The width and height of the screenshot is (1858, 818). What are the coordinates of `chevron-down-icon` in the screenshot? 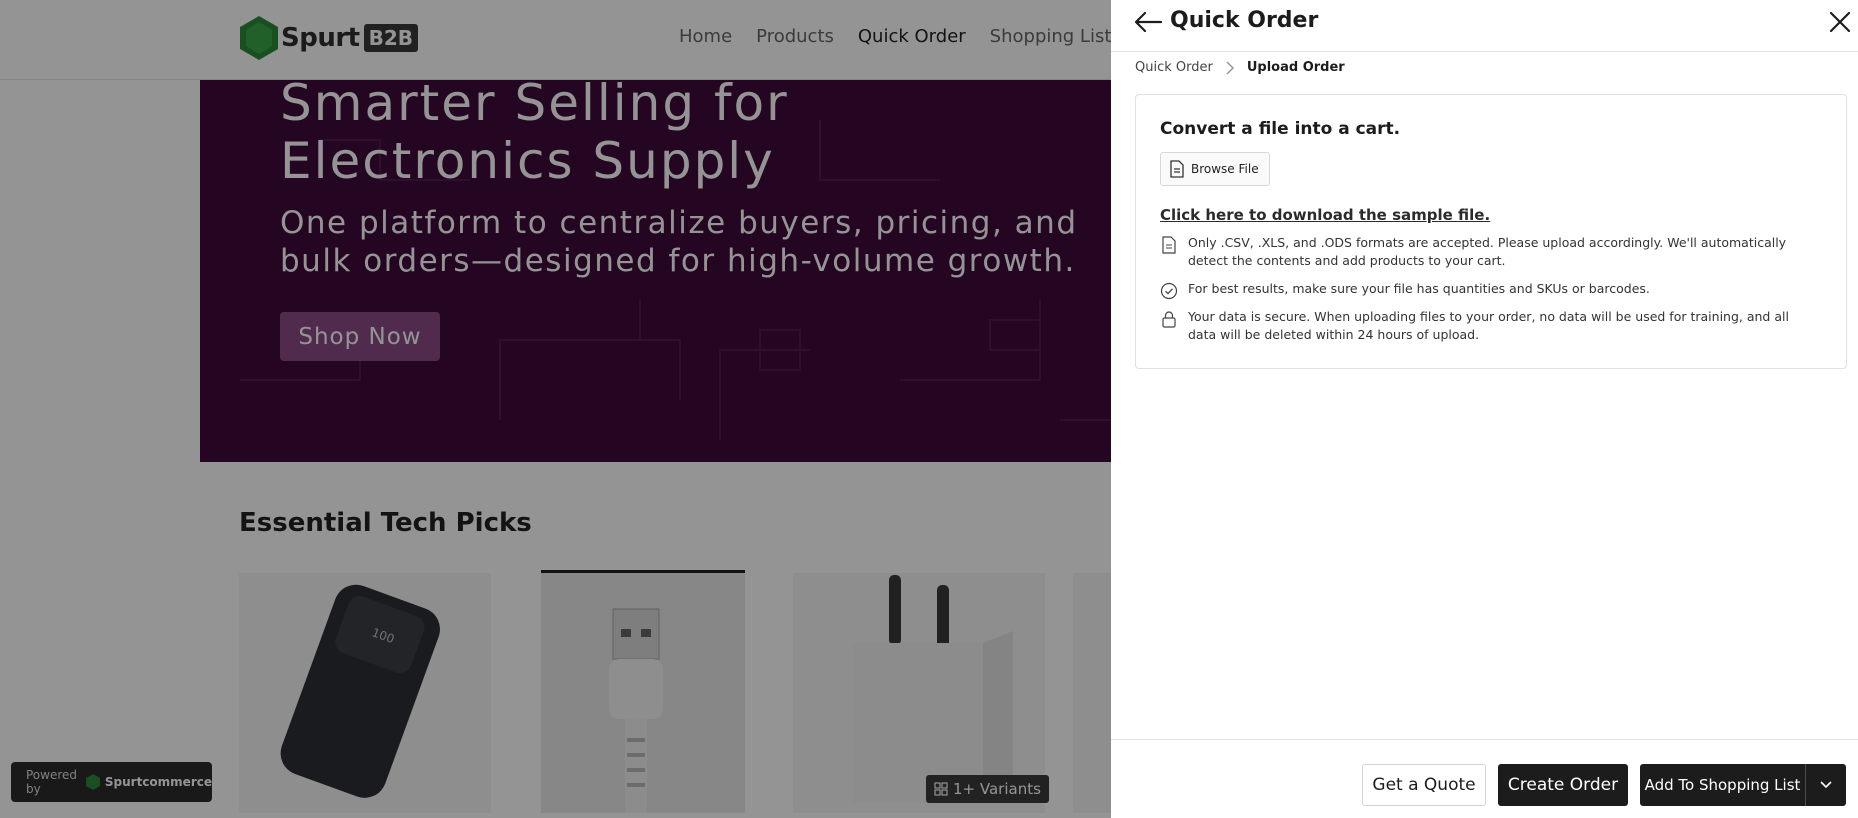 It's located at (1826, 785).